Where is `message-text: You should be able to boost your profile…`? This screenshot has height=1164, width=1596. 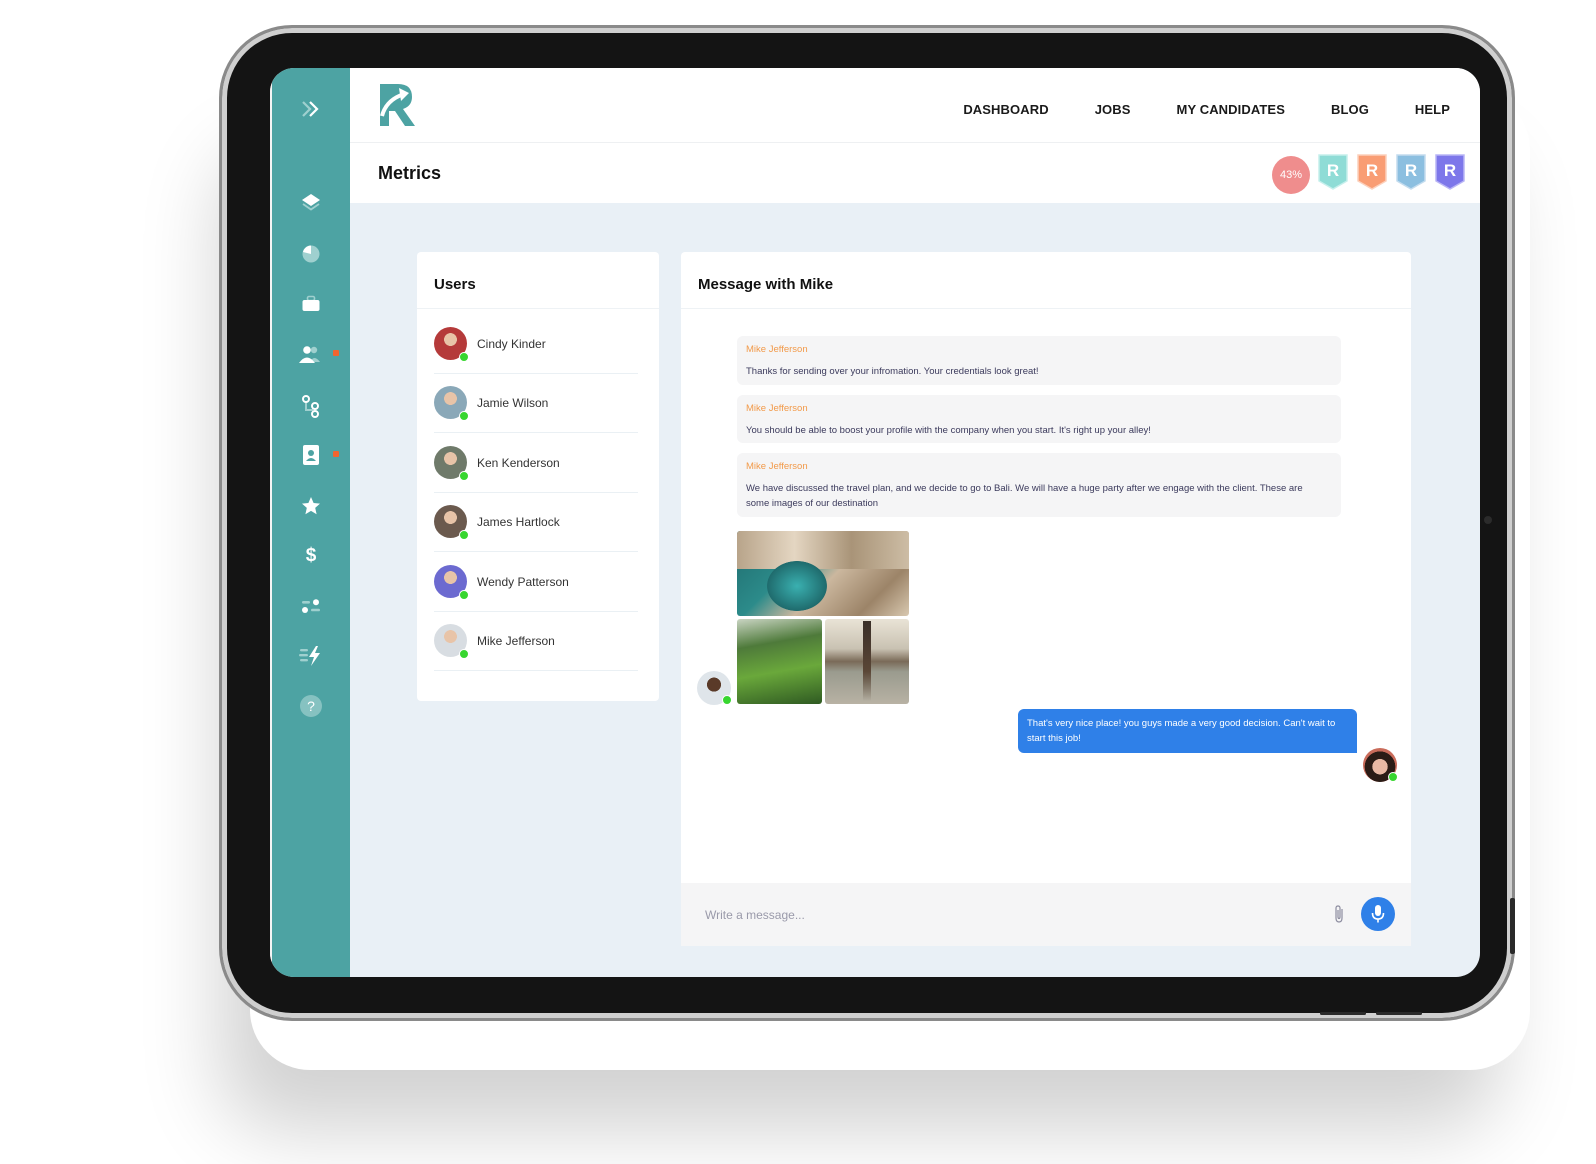
message-text: You should be able to boost your profile… is located at coordinates (948, 430).